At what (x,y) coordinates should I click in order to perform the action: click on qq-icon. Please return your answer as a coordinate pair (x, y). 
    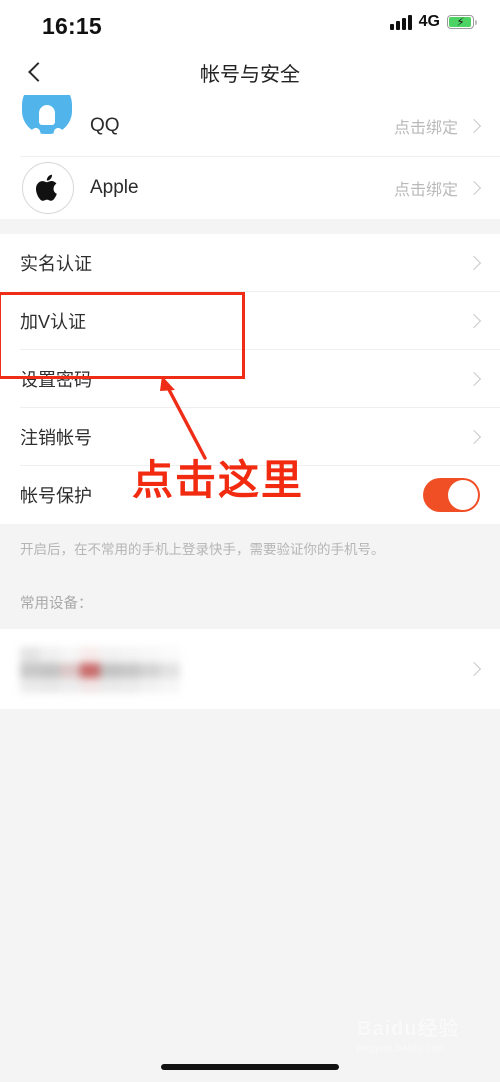
    Looking at the image, I should click on (47, 119).